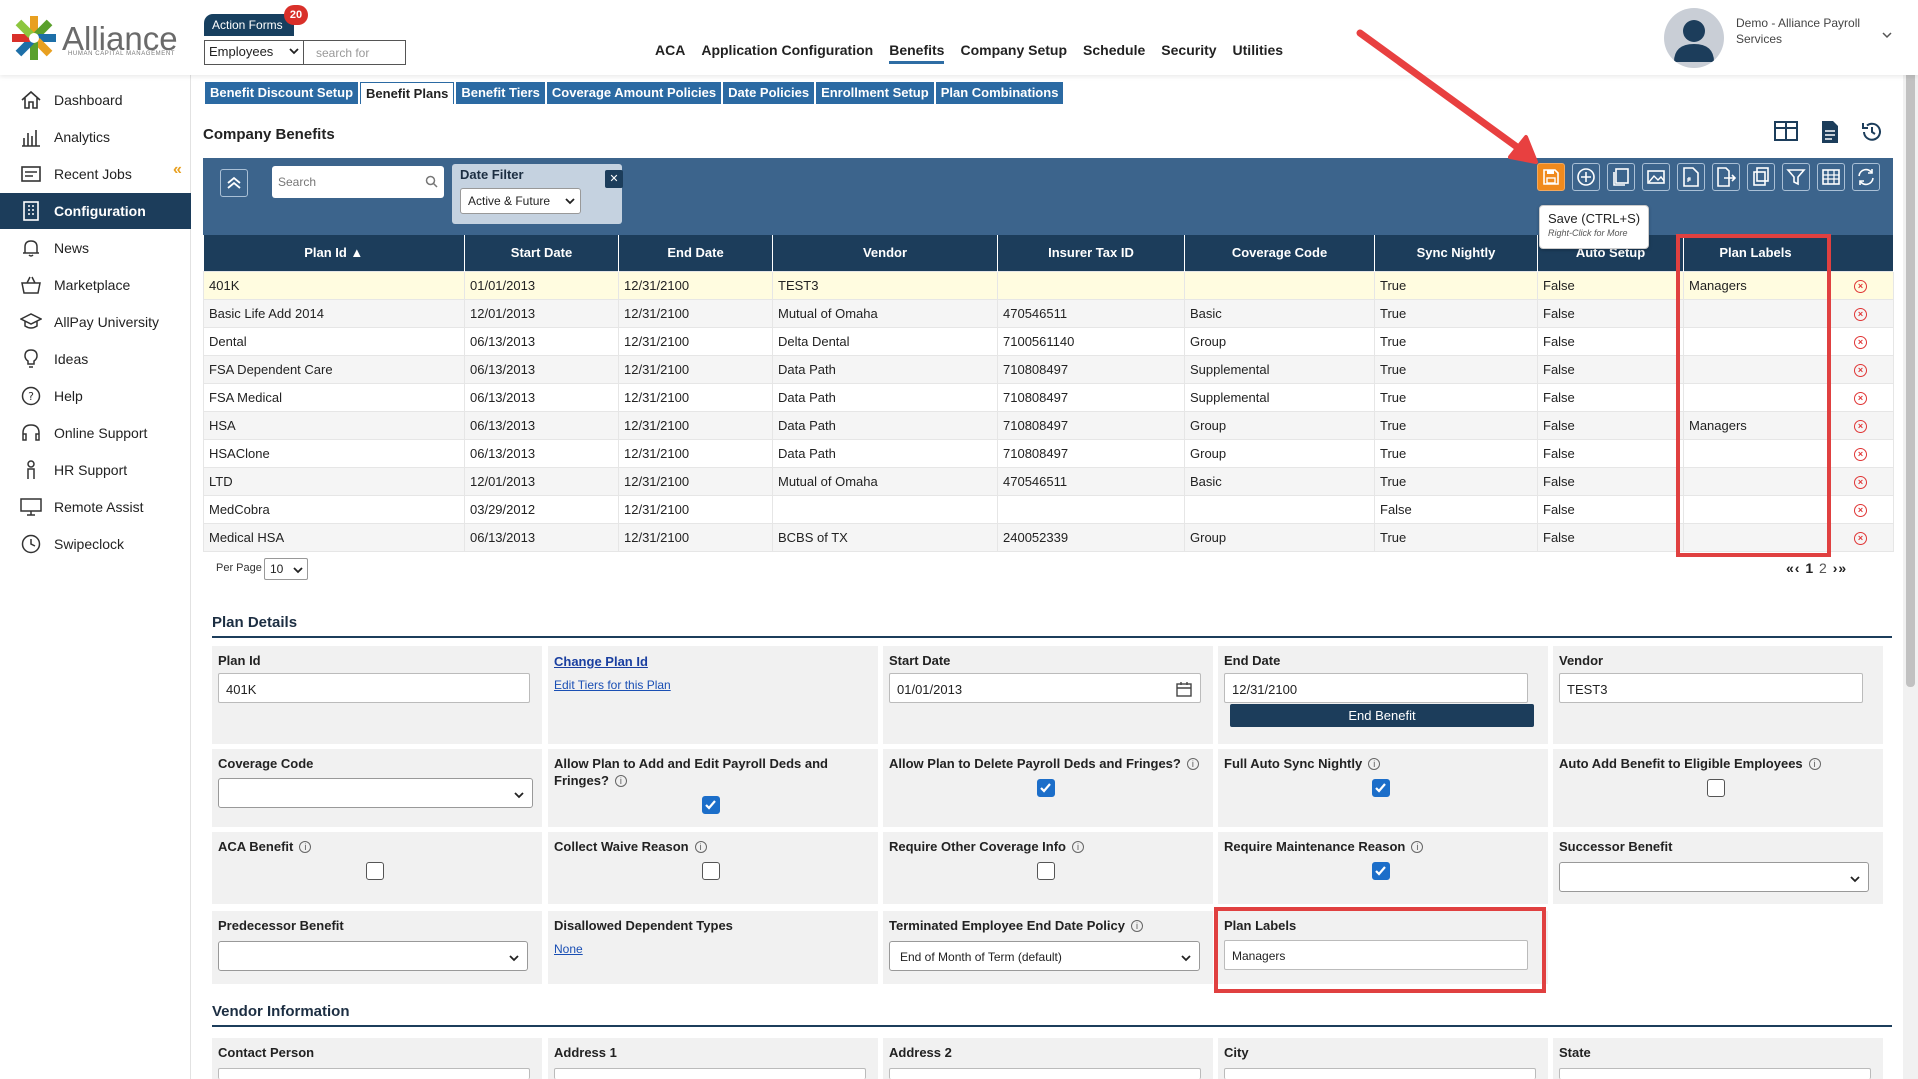 This screenshot has height=1079, width=1918. What do you see at coordinates (282, 93) in the screenshot?
I see `tab-benefit-discount-setup: Benefit Discount Setup` at bounding box center [282, 93].